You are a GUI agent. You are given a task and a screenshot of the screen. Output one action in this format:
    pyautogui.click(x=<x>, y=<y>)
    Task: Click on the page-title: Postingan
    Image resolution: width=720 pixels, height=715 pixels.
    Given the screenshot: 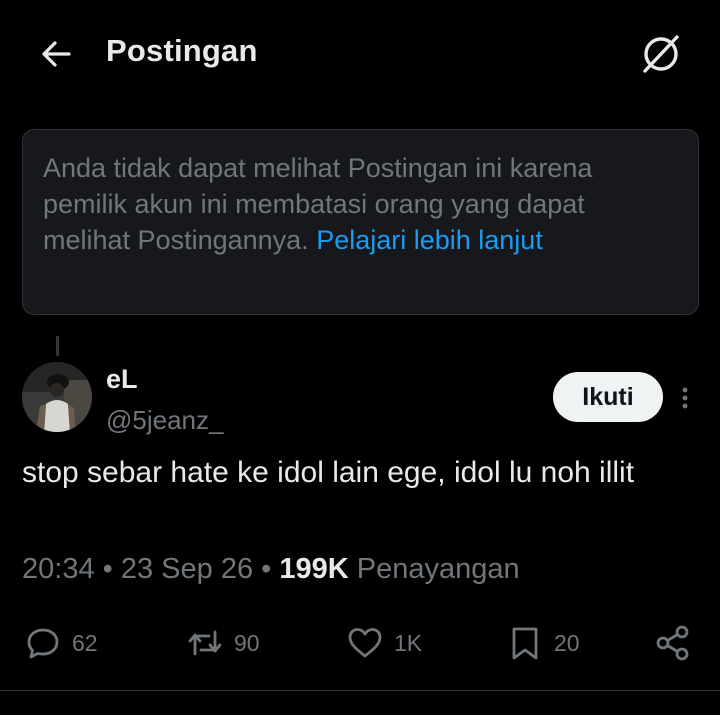 What is the action you would take?
    pyautogui.click(x=182, y=50)
    